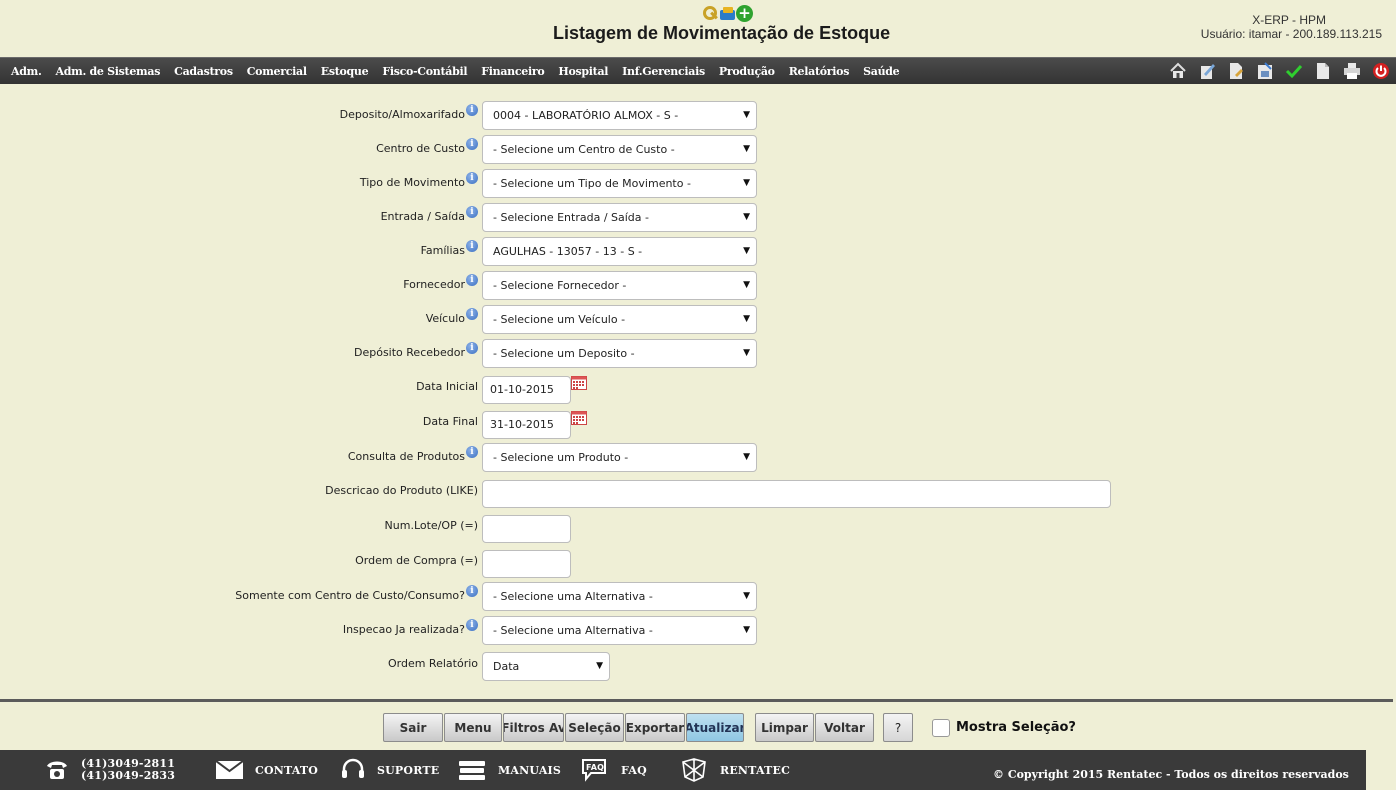  What do you see at coordinates (715, 727) in the screenshot?
I see `atualizar-button: Atualizar` at bounding box center [715, 727].